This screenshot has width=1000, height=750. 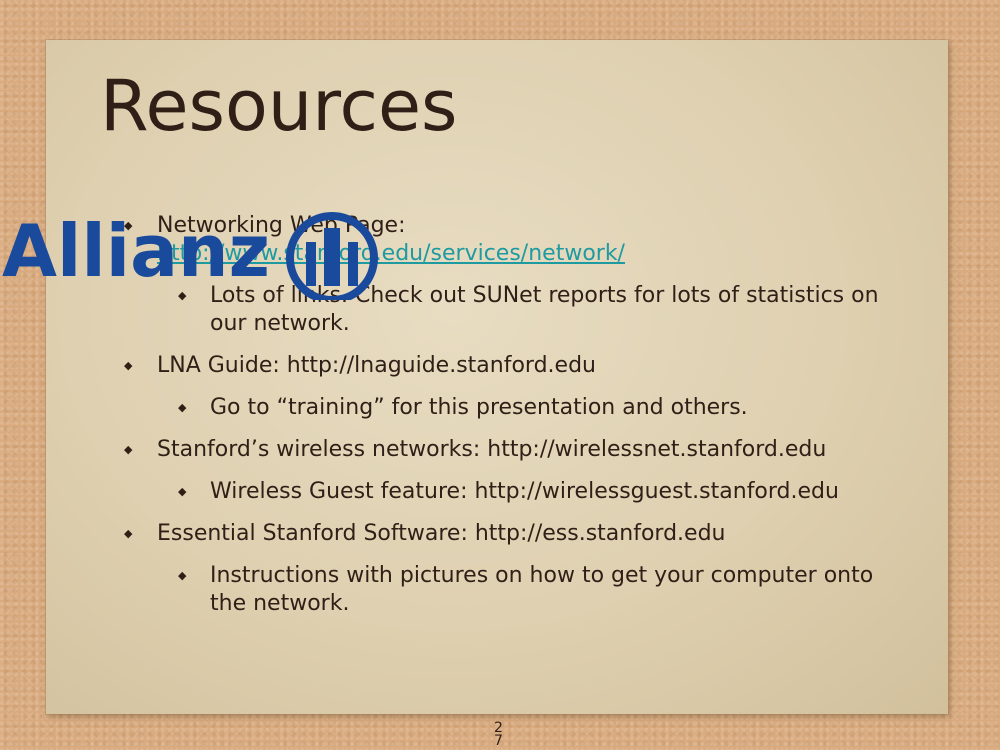 What do you see at coordinates (136, 251) in the screenshot?
I see `allianz-logo-wordmark: Allianz` at bounding box center [136, 251].